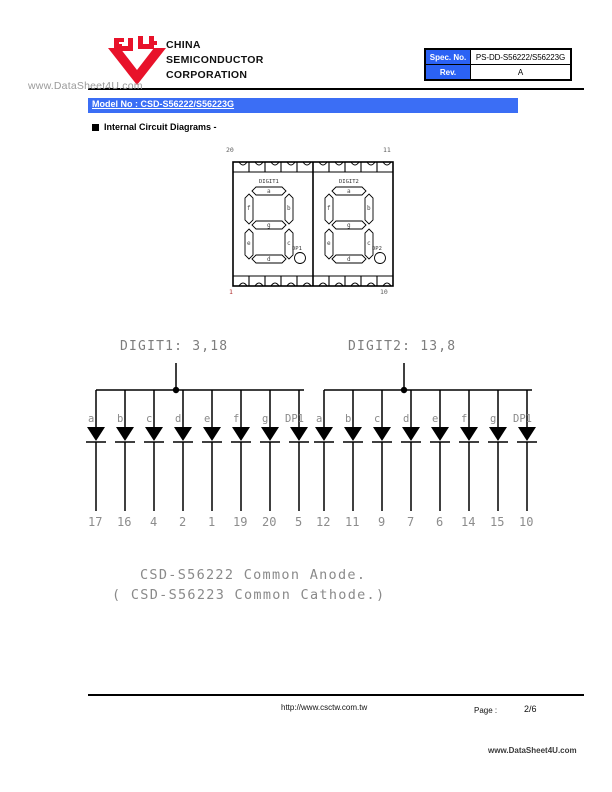 The image size is (612, 792). I want to click on pin-number-g2-8: 10, so click(526, 522).